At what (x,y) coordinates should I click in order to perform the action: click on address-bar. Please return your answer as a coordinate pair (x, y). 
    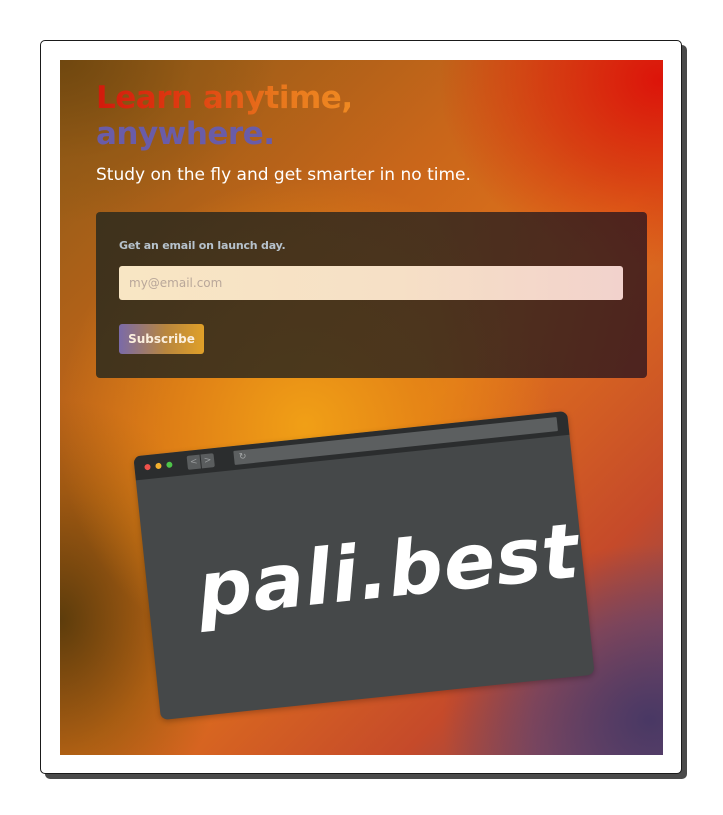
    Looking at the image, I should click on (396, 441).